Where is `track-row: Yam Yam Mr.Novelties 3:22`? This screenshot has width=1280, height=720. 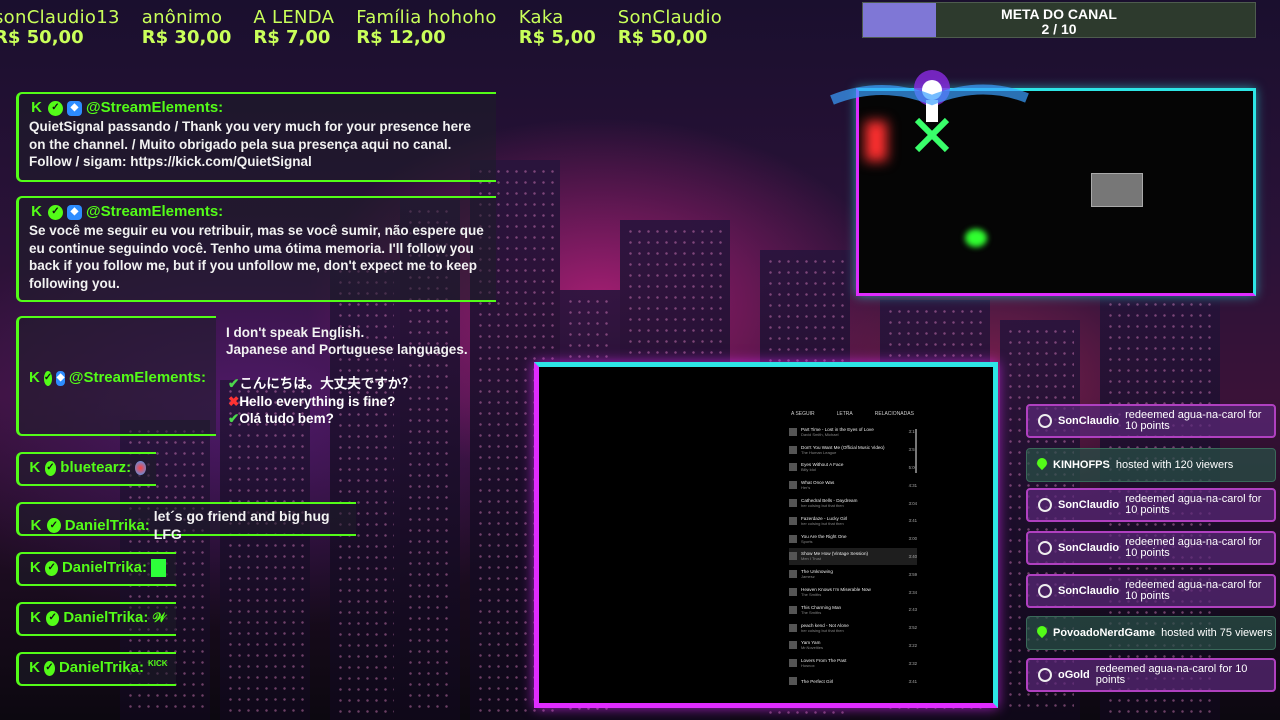 track-row: Yam Yam Mr.Novelties 3:22 is located at coordinates (853, 646).